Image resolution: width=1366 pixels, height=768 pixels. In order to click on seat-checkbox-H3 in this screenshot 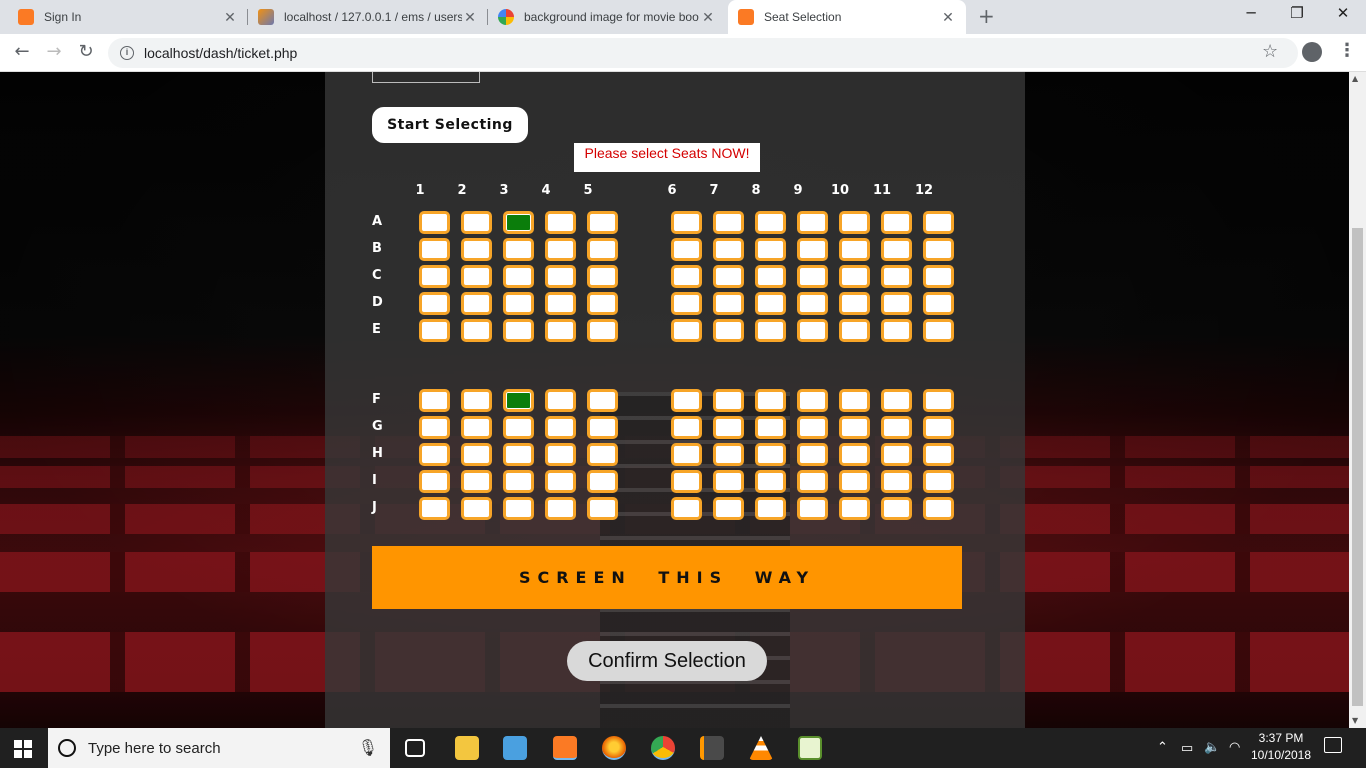, I will do `click(518, 454)`.